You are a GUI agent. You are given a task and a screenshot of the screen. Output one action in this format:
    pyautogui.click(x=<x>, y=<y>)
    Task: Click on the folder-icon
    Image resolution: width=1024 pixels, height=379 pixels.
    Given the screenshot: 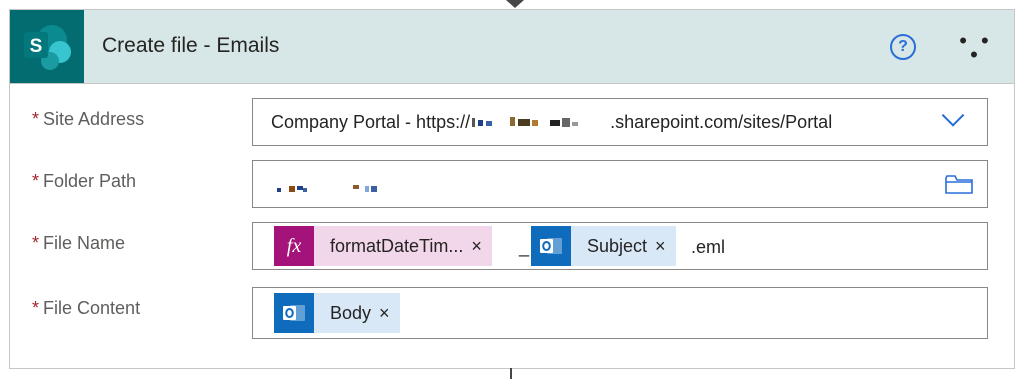 What is the action you would take?
    pyautogui.click(x=959, y=186)
    